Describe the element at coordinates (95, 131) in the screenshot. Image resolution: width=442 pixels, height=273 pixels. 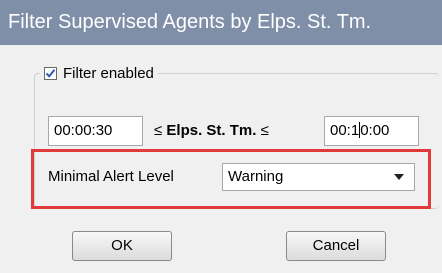
I see `min-elapsed-time-input: 00:00:30` at that location.